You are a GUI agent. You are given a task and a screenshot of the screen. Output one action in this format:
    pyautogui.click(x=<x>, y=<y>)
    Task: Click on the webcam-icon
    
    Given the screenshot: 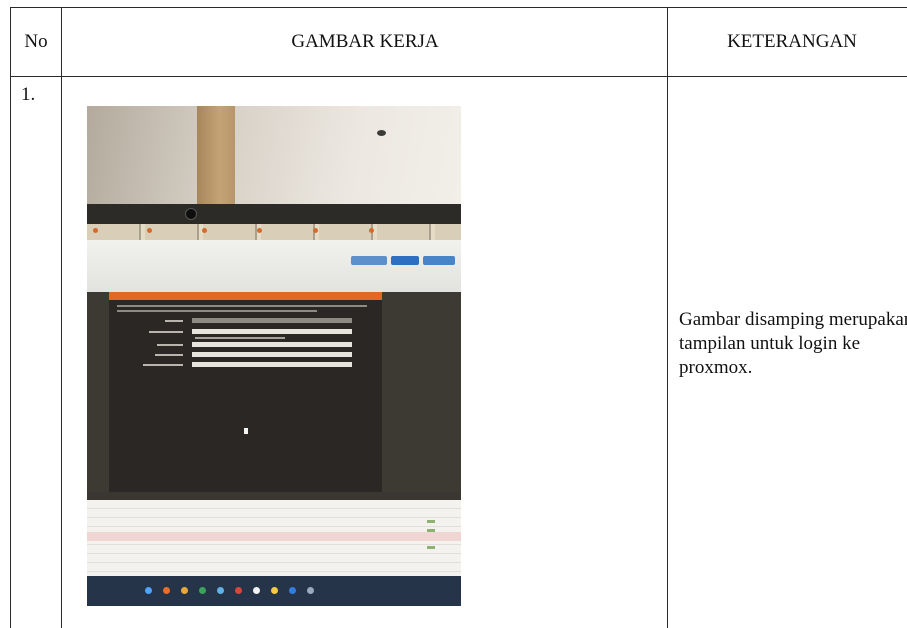 What is the action you would take?
    pyautogui.click(x=191, y=214)
    